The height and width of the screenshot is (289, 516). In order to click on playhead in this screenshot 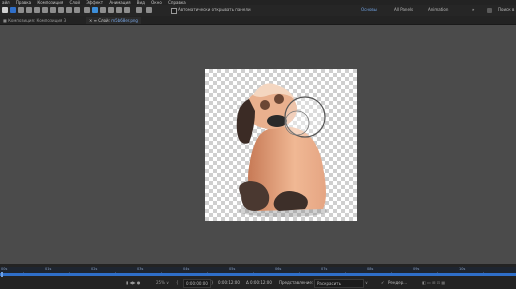, I will do `click(2, 274)`.